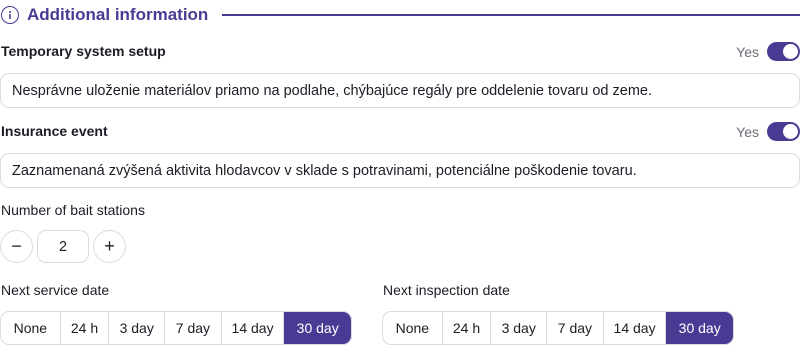 Image resolution: width=800 pixels, height=346 pixels. Describe the element at coordinates (511, 15) in the screenshot. I see `section-divider` at that location.